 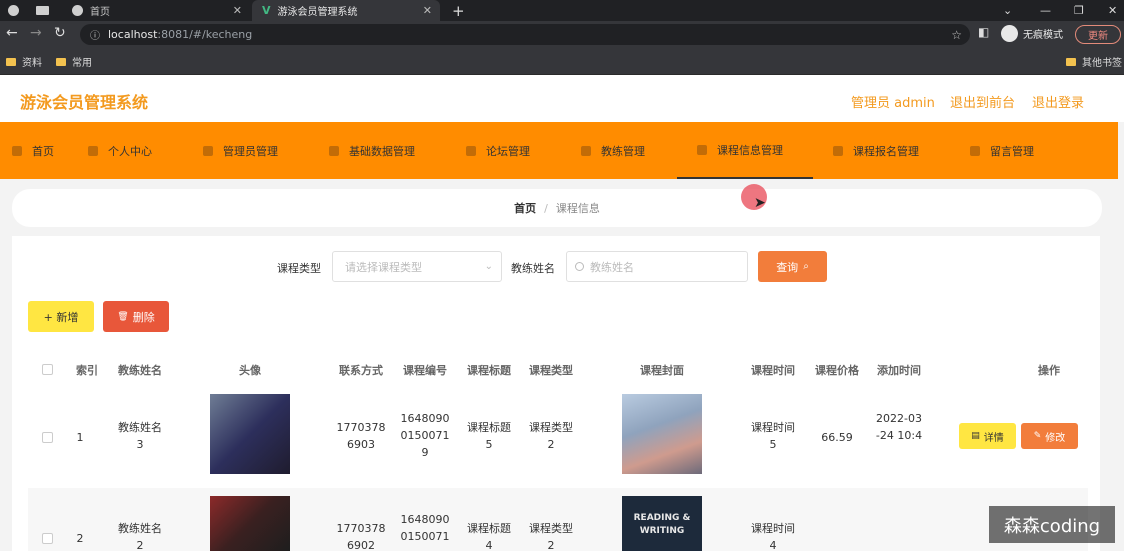 What do you see at coordinates (208, 150) in the screenshot?
I see `admin-icon` at bounding box center [208, 150].